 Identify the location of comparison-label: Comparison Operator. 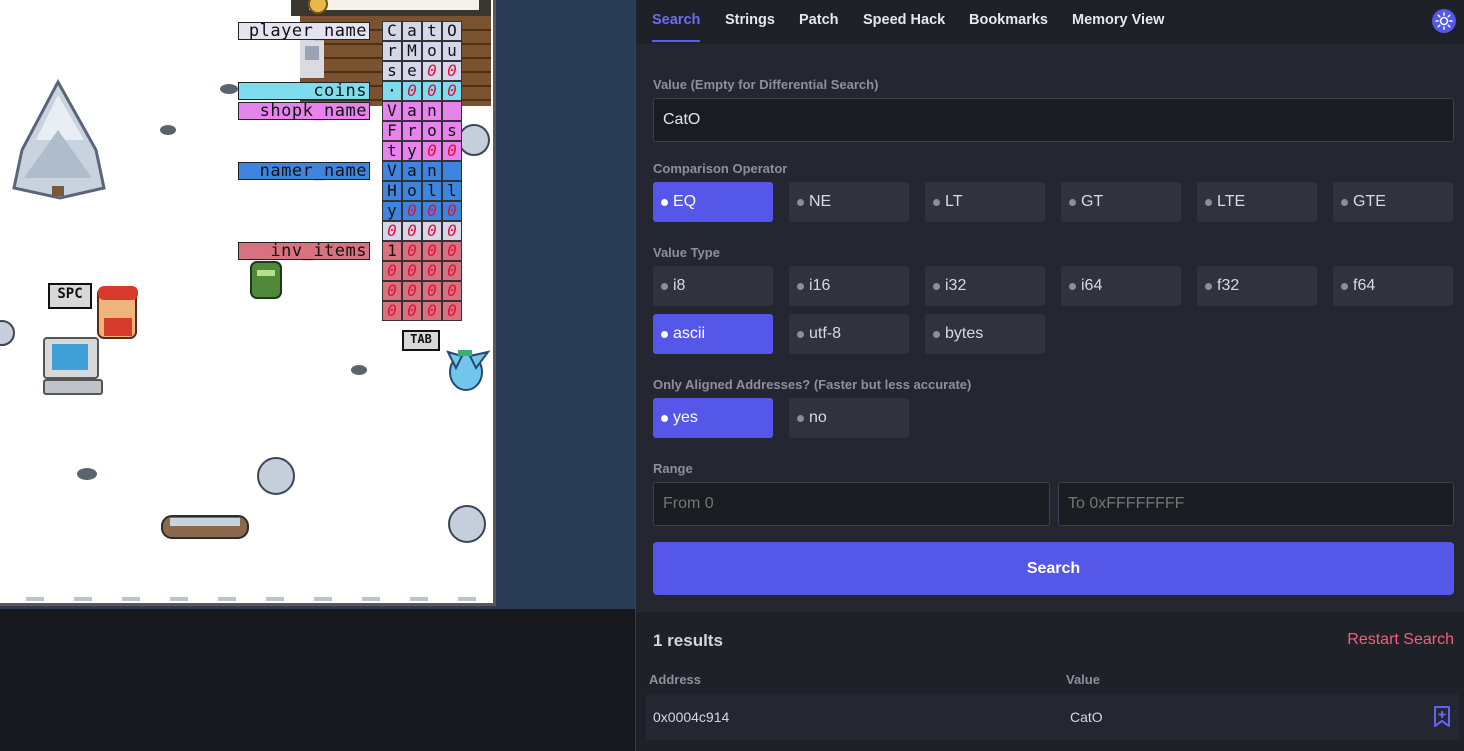
(720, 168).